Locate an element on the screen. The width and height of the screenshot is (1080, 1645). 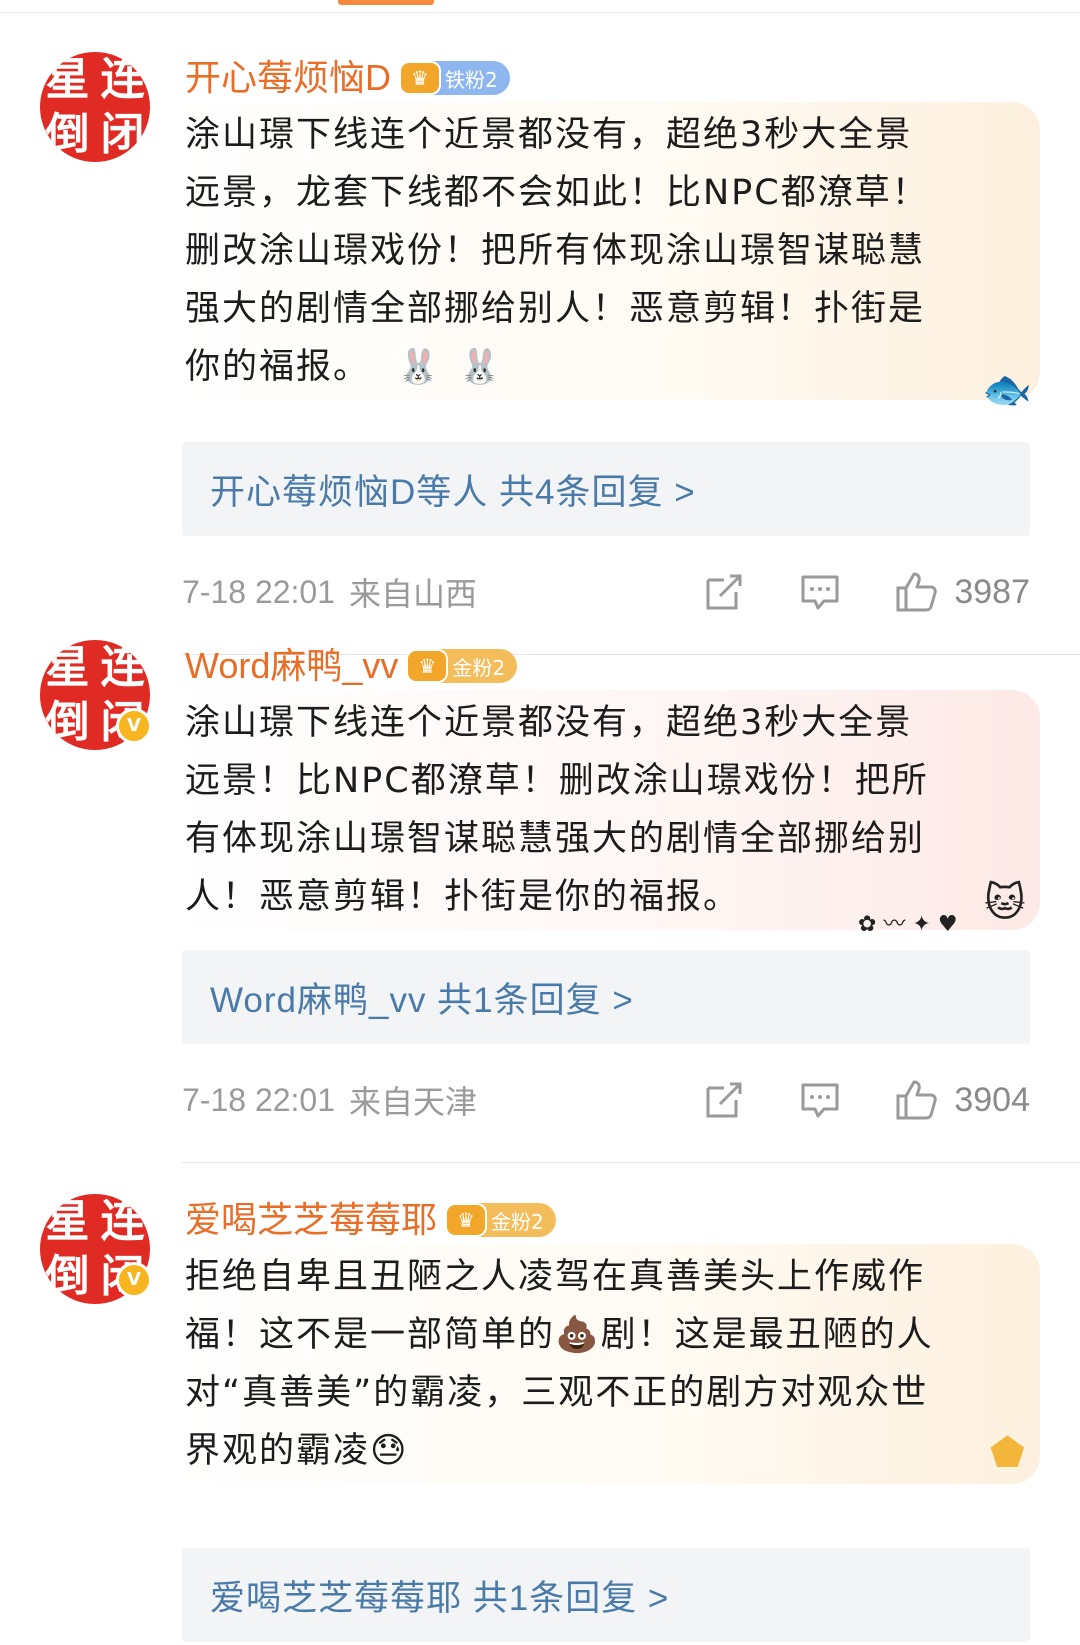
comment-actions: 3904 is located at coordinates (840, 1100).